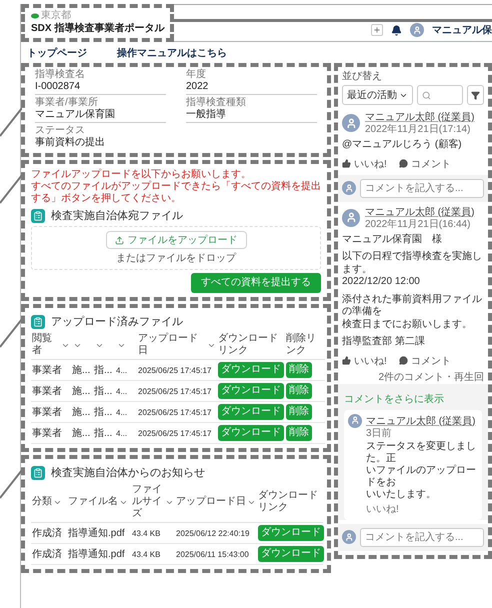 The image size is (492, 608). I want to click on instruction-text: ファイルアップロードを以下からお願いします。 すべてのファイルがアップロードできたら「すべての資料を提出する」ボタンを押してください。, so click(176, 187).